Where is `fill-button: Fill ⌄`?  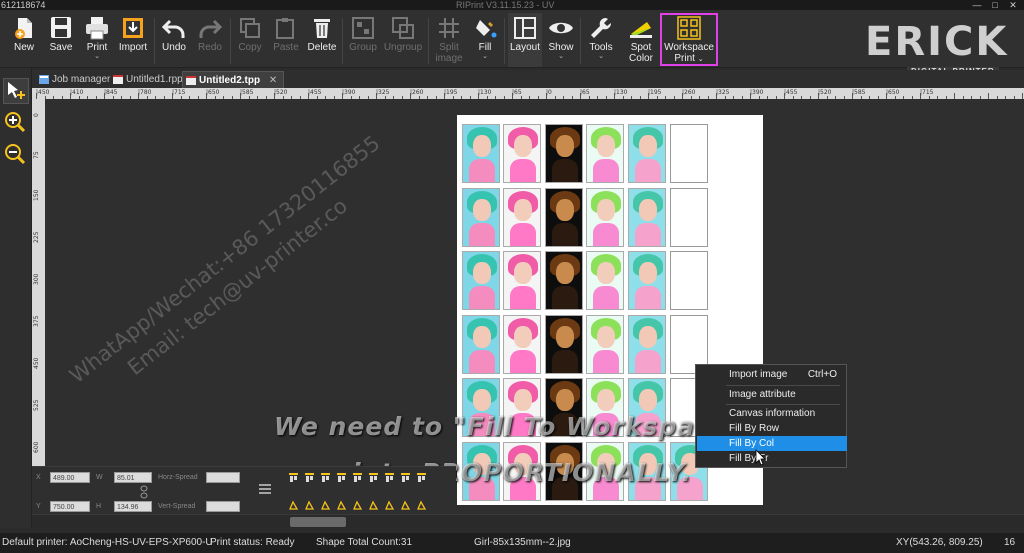 fill-button: Fill ⌄ is located at coordinates (485, 40).